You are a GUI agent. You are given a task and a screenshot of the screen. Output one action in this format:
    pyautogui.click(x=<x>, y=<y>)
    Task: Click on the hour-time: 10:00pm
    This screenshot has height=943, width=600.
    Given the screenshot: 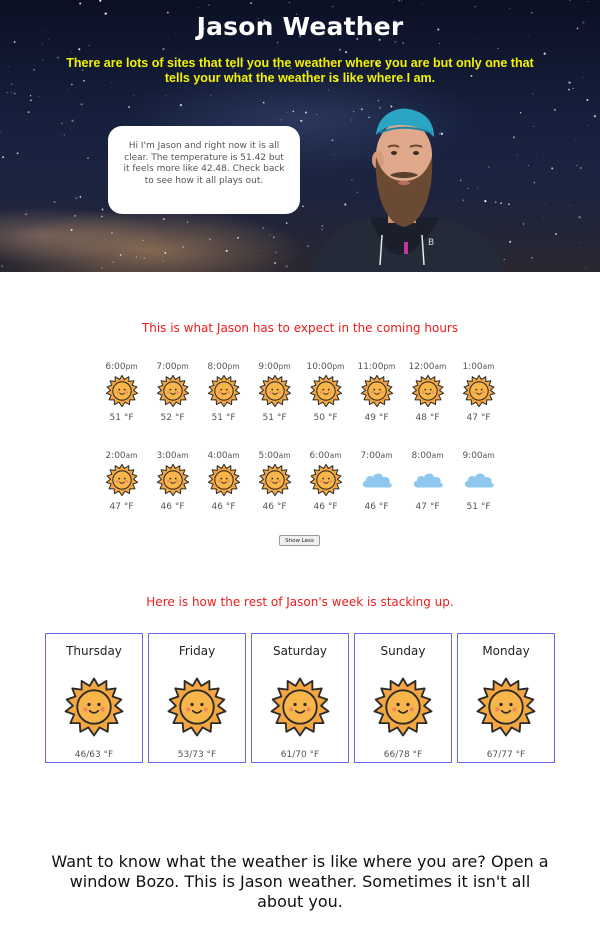 What is the action you would take?
    pyautogui.click(x=325, y=367)
    